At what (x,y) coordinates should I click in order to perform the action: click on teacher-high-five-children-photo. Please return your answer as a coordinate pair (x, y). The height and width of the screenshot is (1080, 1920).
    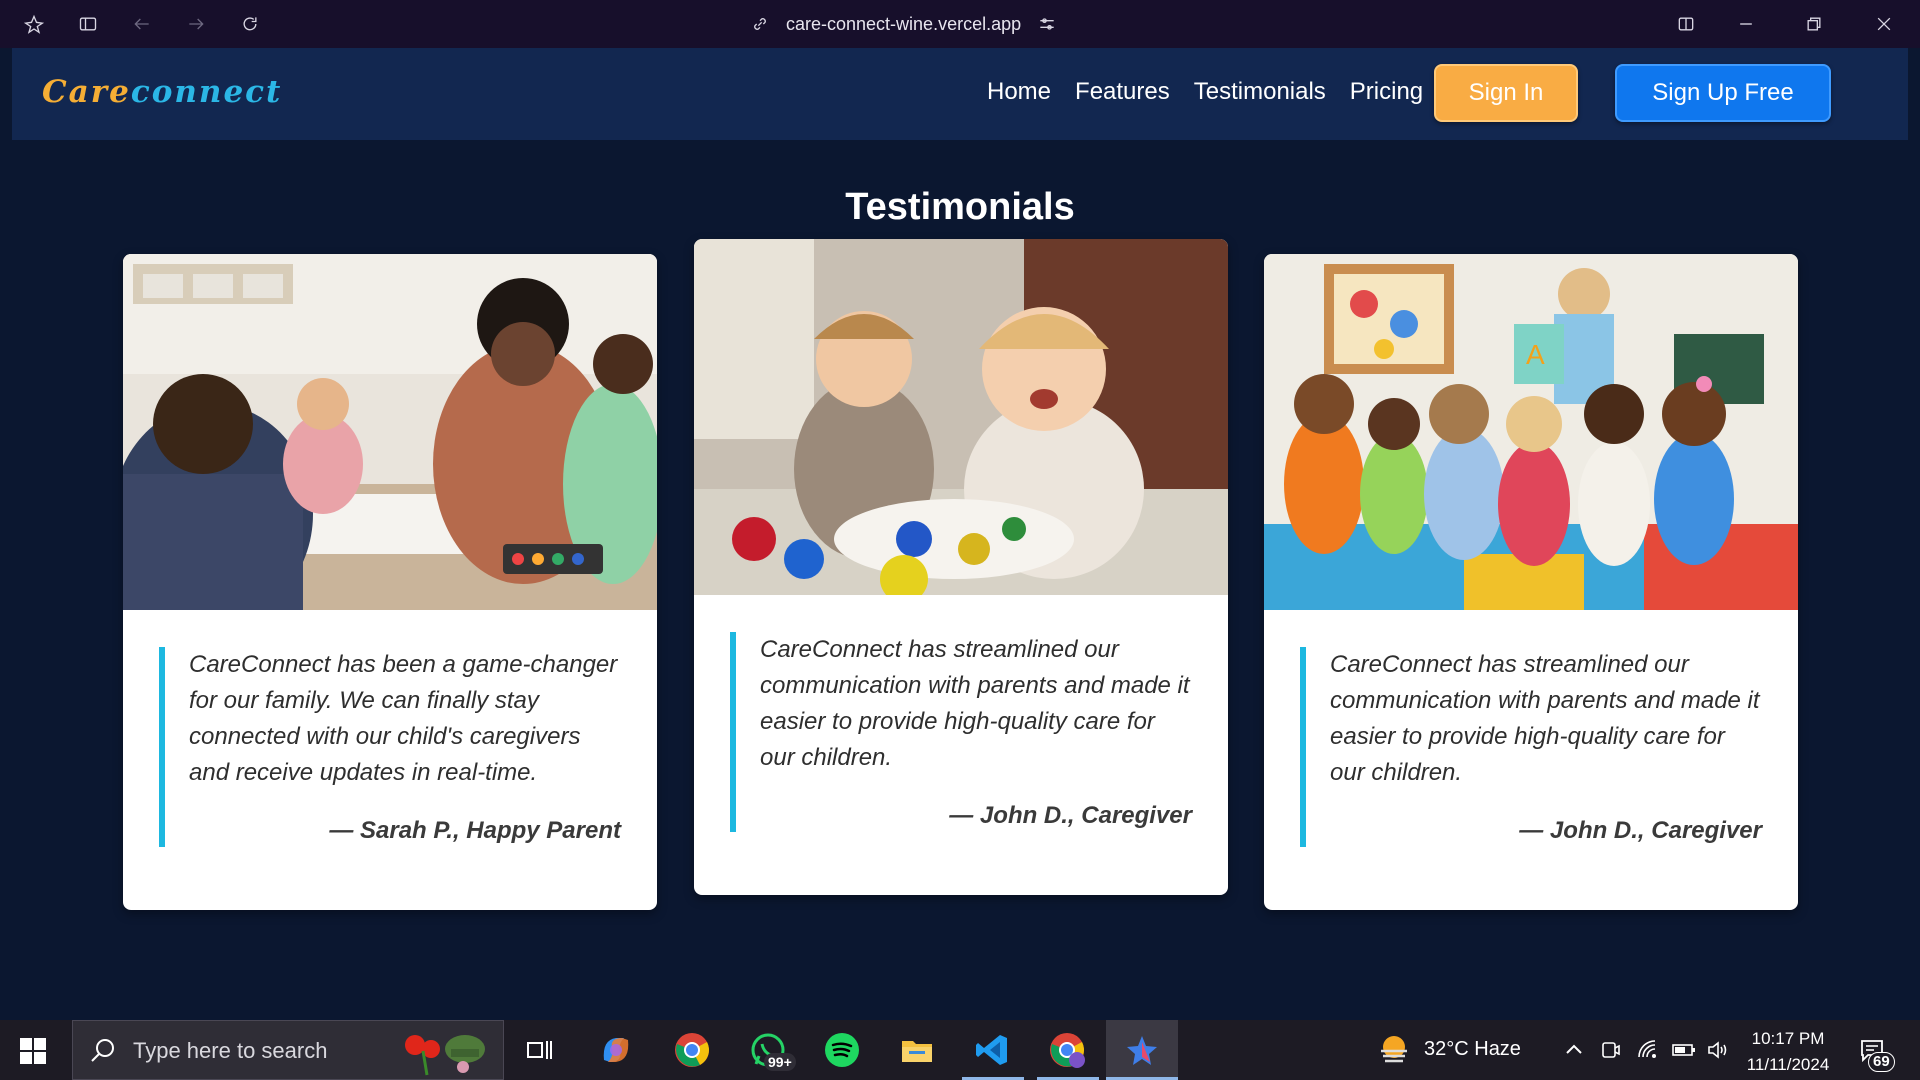
    Looking at the image, I should click on (390, 432).